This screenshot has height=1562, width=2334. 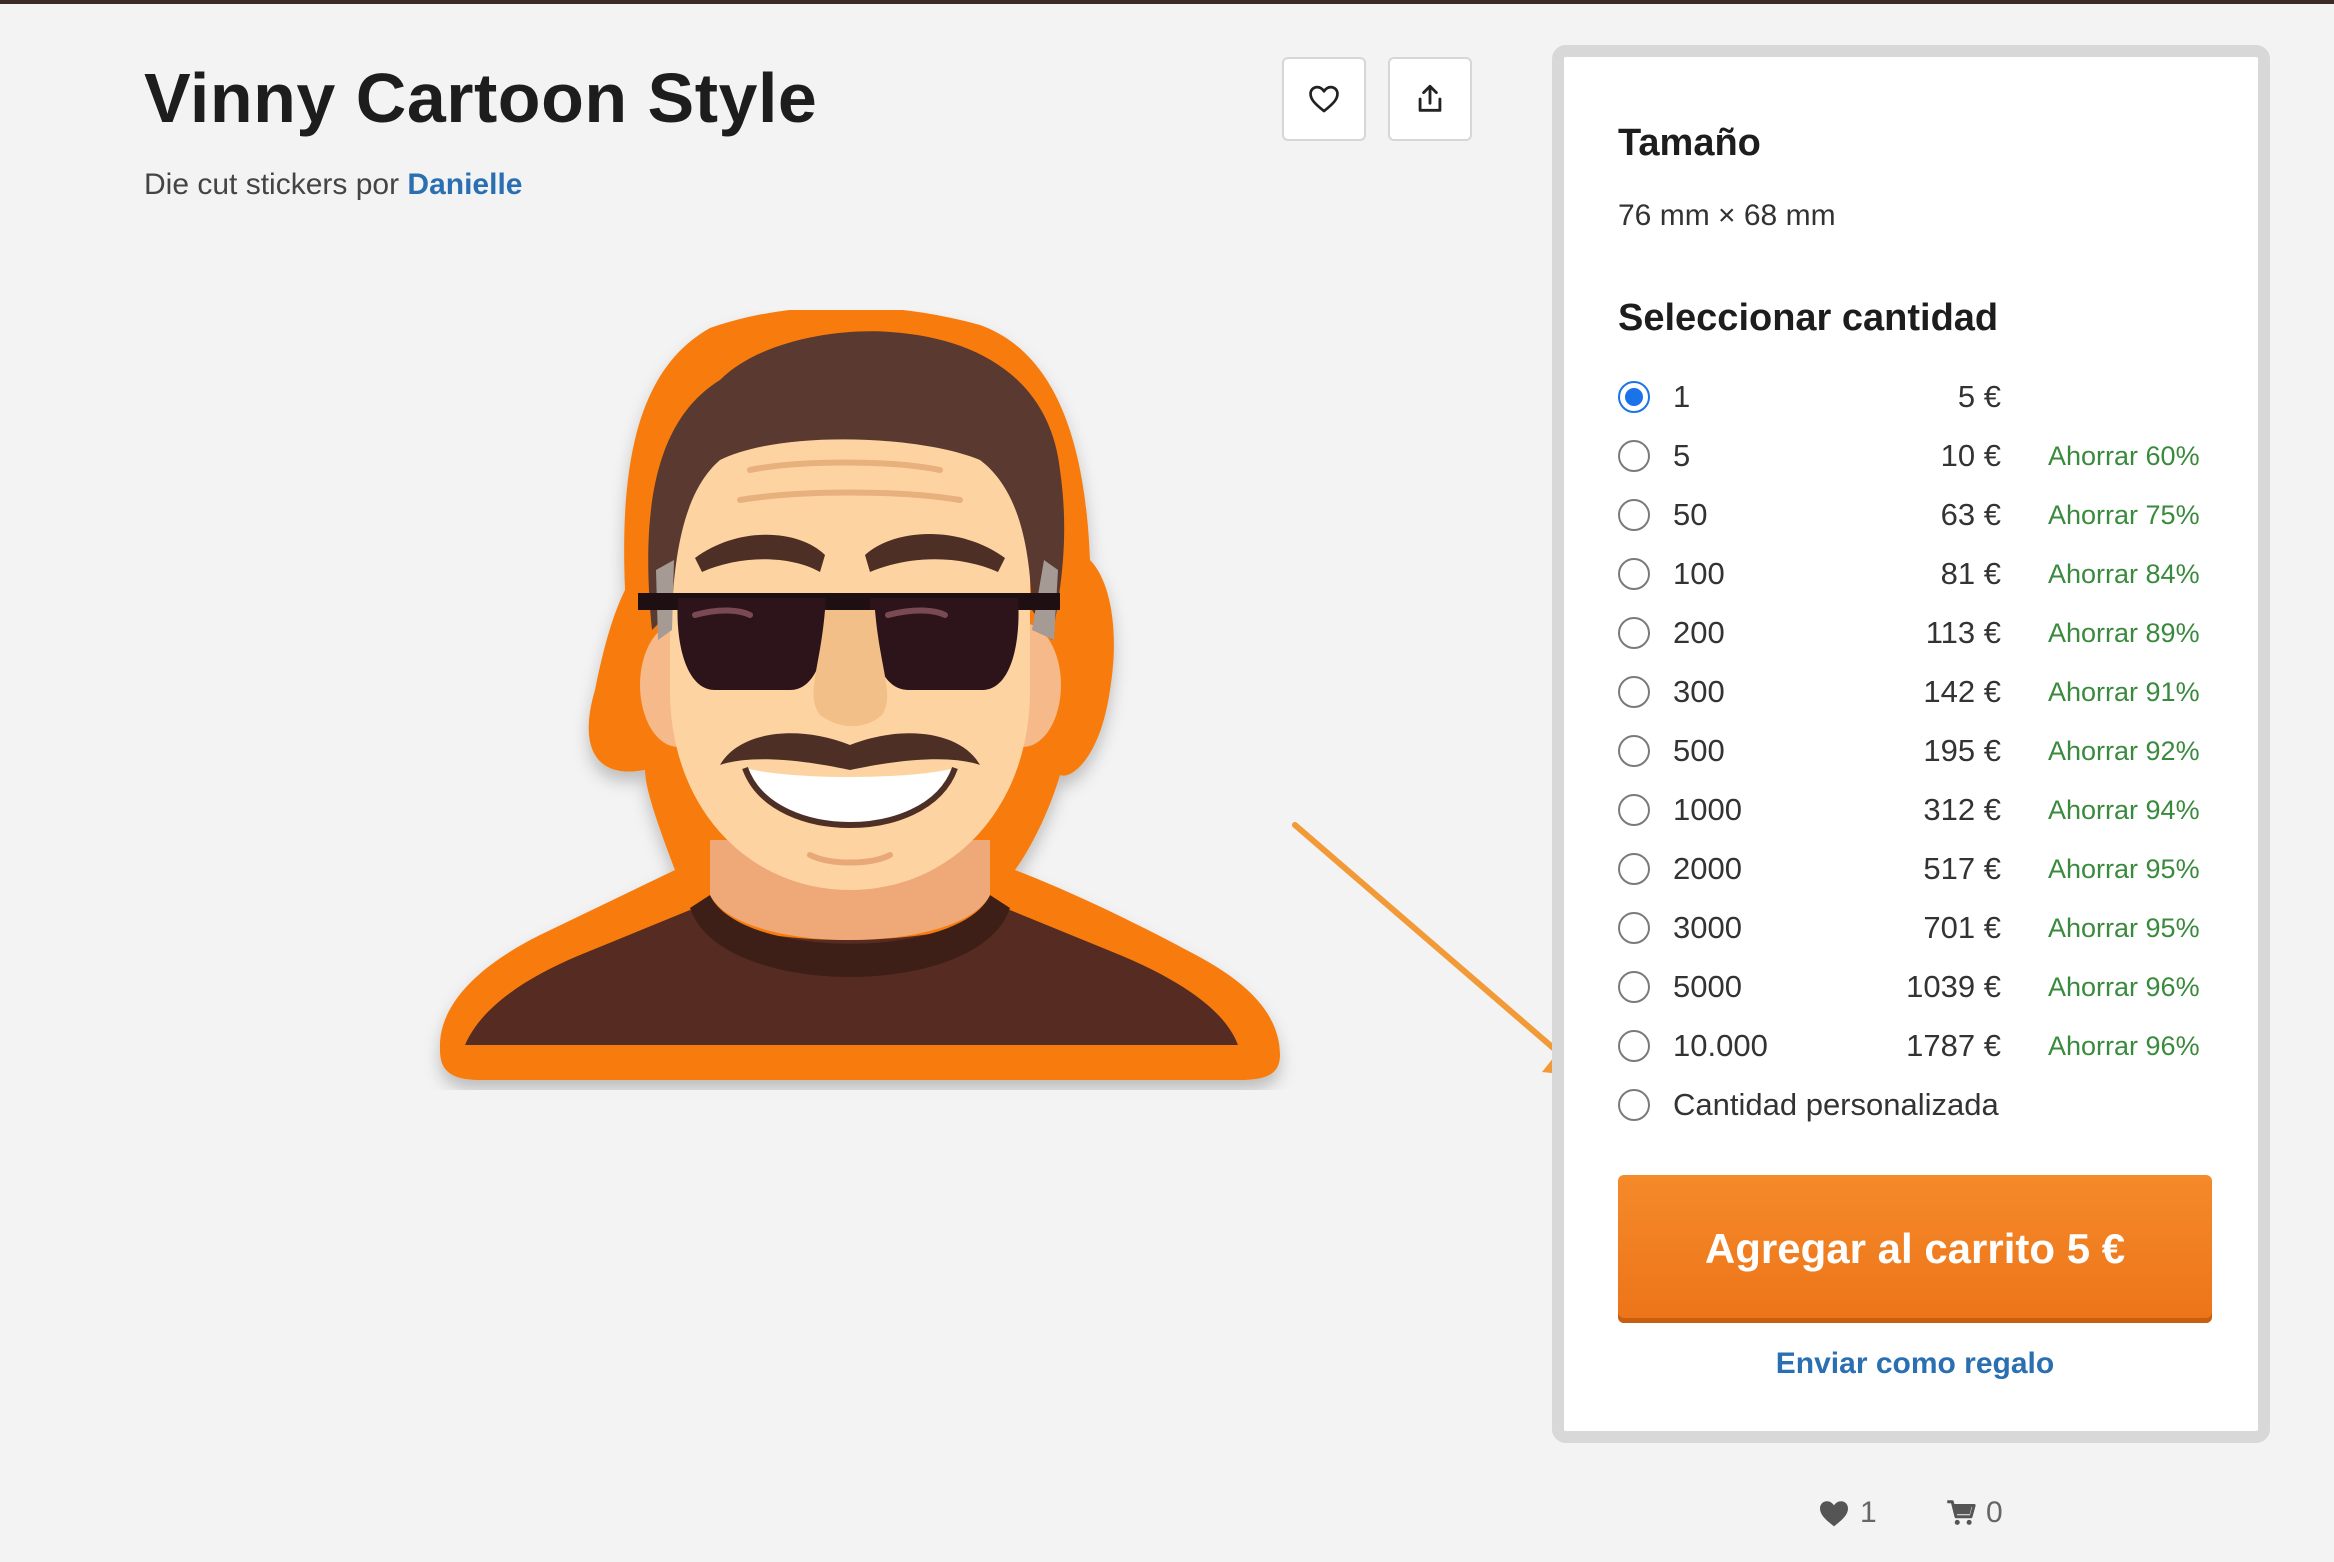 I want to click on quantity-option: 3000 701 € Ahorrar 95%, so click(x=1918, y=927).